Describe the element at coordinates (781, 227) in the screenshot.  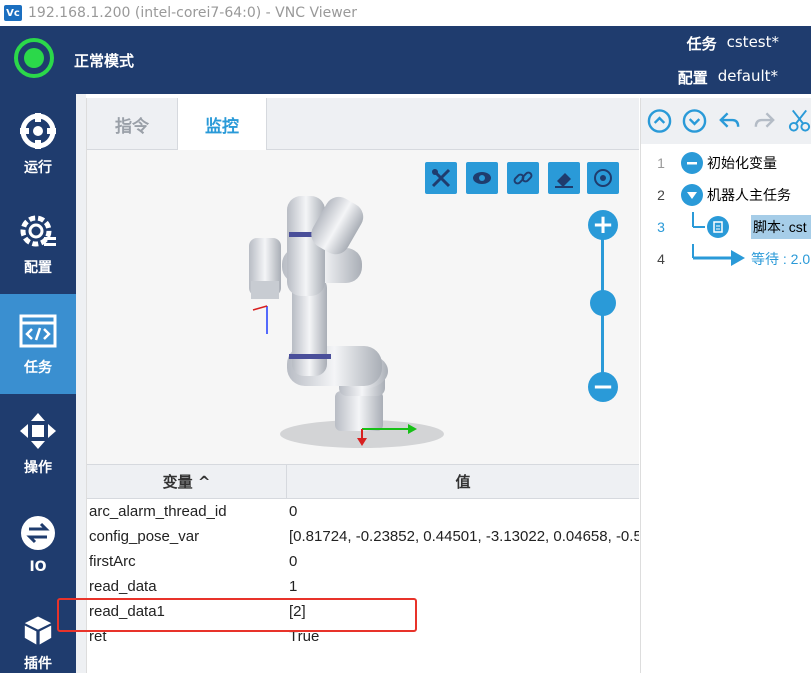
I see `tree-item-label: 脚本: cst` at that location.